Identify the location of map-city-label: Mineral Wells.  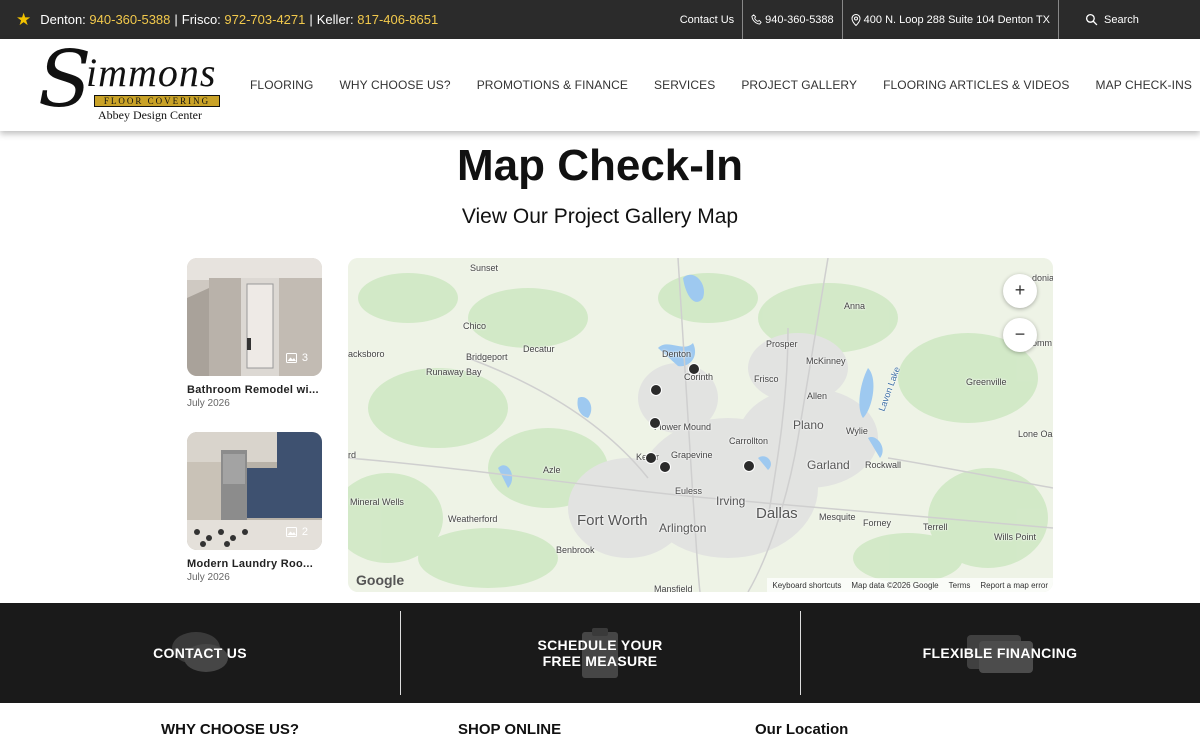
(377, 502).